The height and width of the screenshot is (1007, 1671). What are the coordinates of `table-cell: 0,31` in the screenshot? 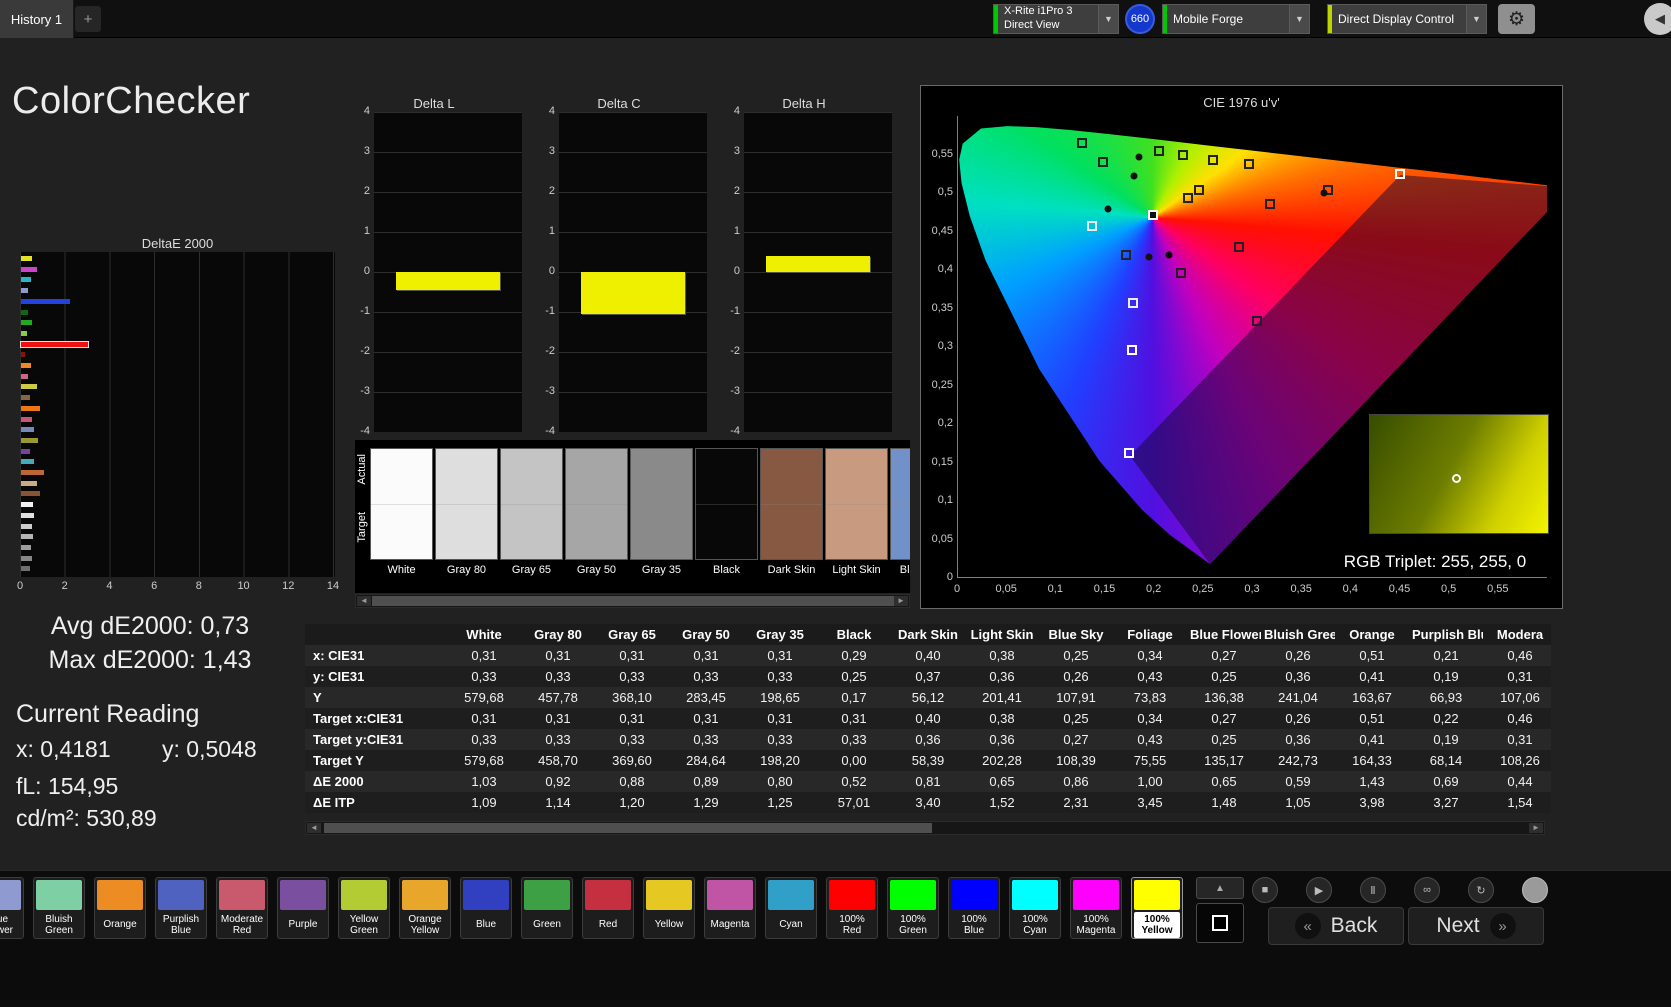 It's located at (854, 718).